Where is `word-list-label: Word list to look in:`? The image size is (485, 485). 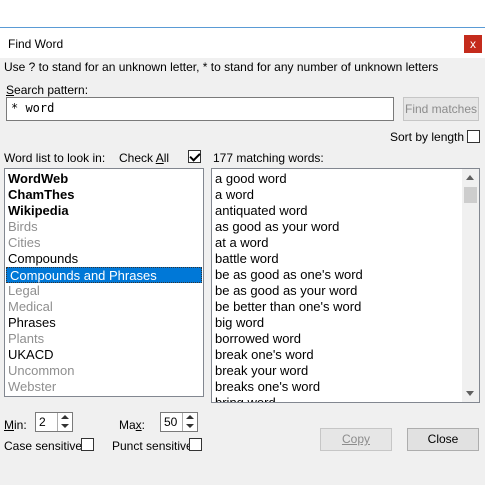
word-list-label: Word list to look in: is located at coordinates (55, 158).